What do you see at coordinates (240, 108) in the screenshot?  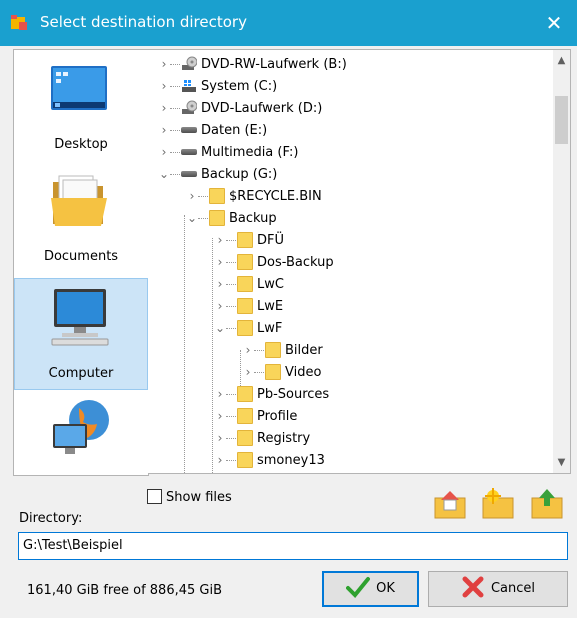 I see `tree-item: › DVD-Laufwerk (D:)` at bounding box center [240, 108].